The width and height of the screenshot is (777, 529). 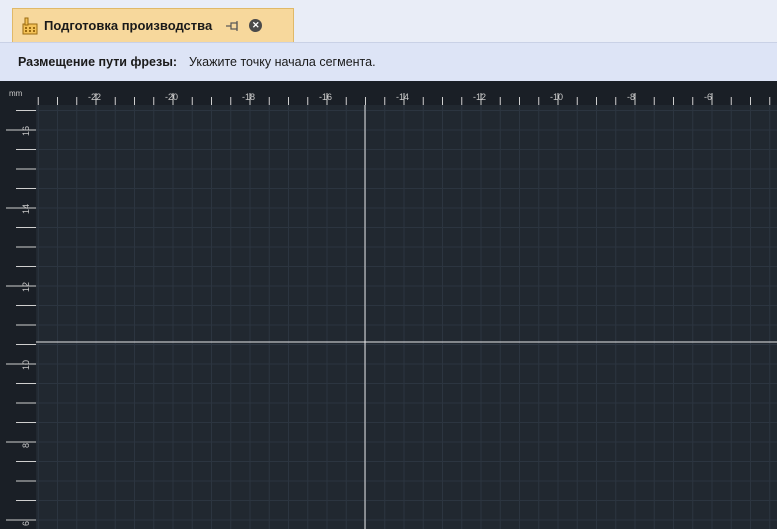 What do you see at coordinates (282, 62) in the screenshot?
I see `prompt-instruction: Укажите точку начала сегмента.` at bounding box center [282, 62].